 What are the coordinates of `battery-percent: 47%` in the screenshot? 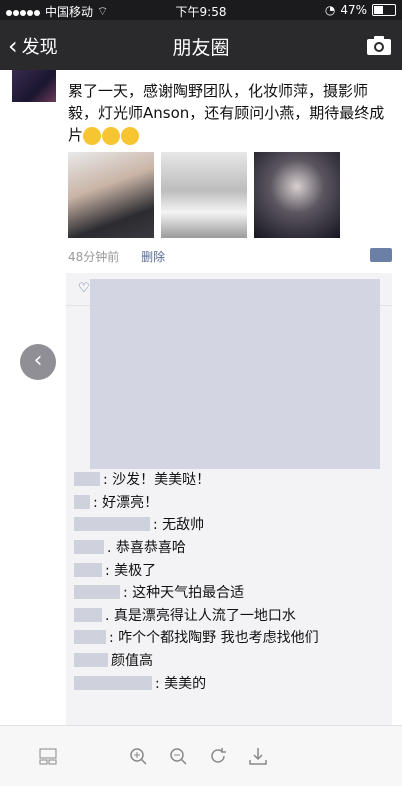 It's located at (353, 10).